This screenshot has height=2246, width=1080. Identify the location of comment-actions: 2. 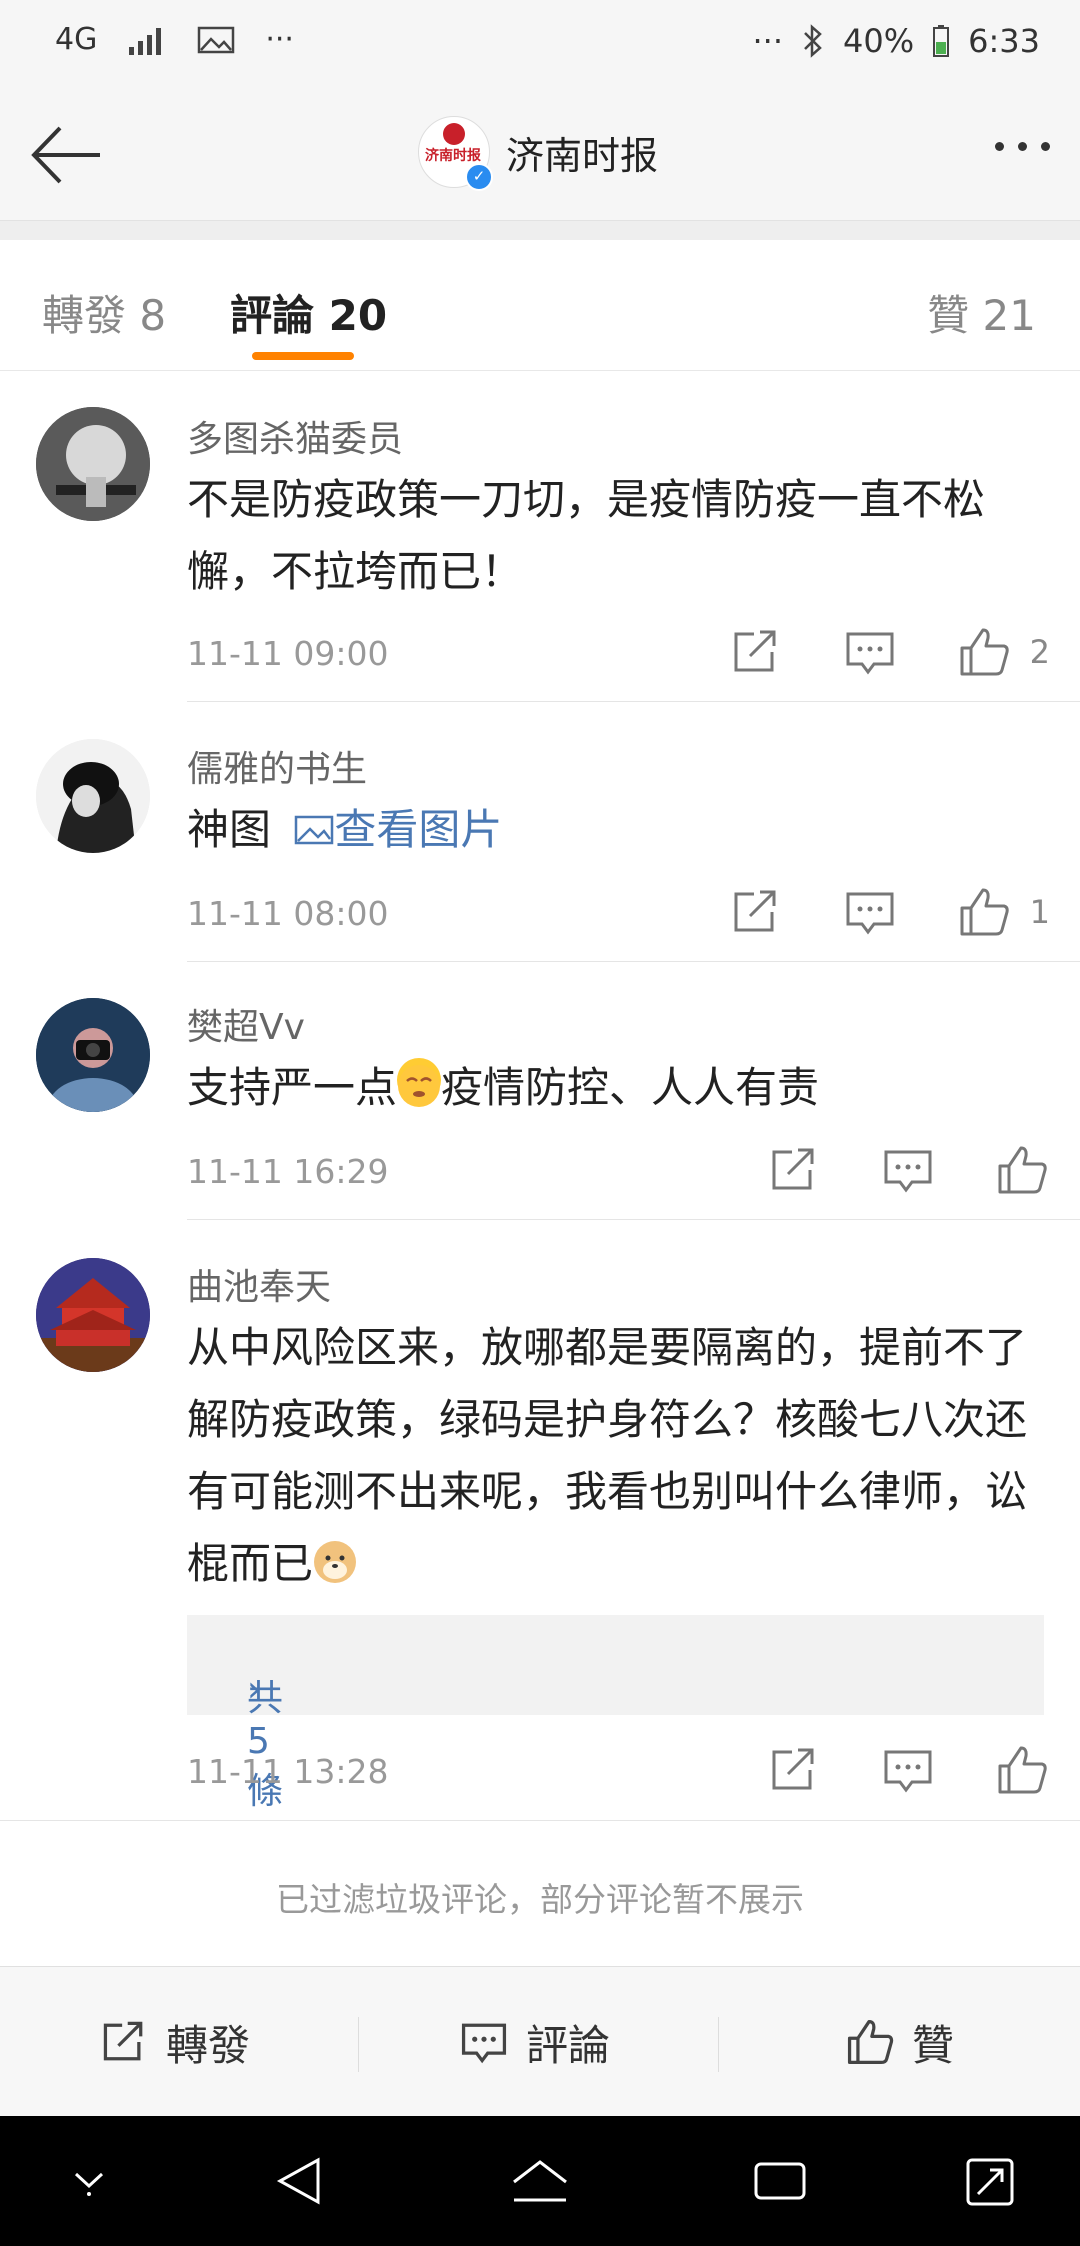
(860, 652).